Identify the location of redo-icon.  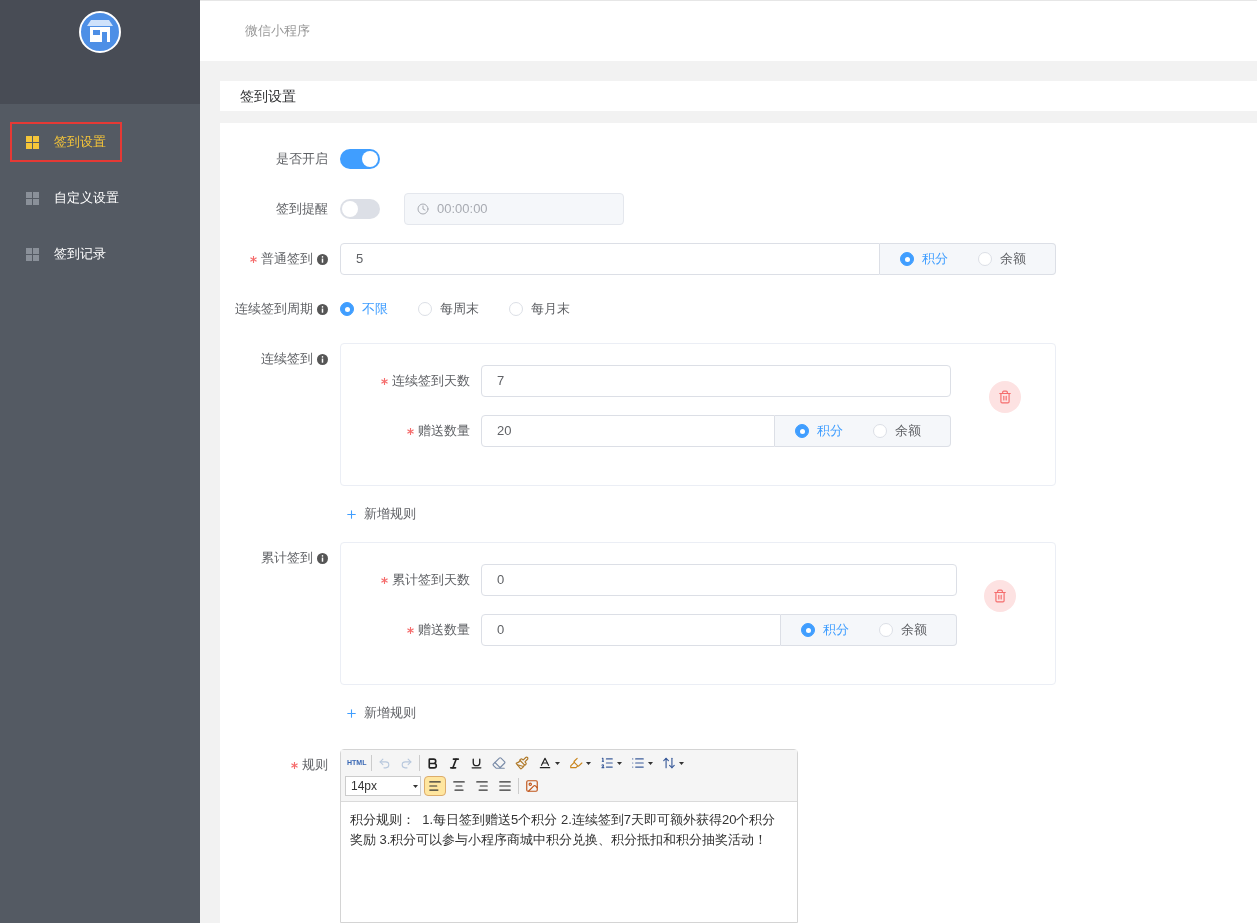
(407, 763).